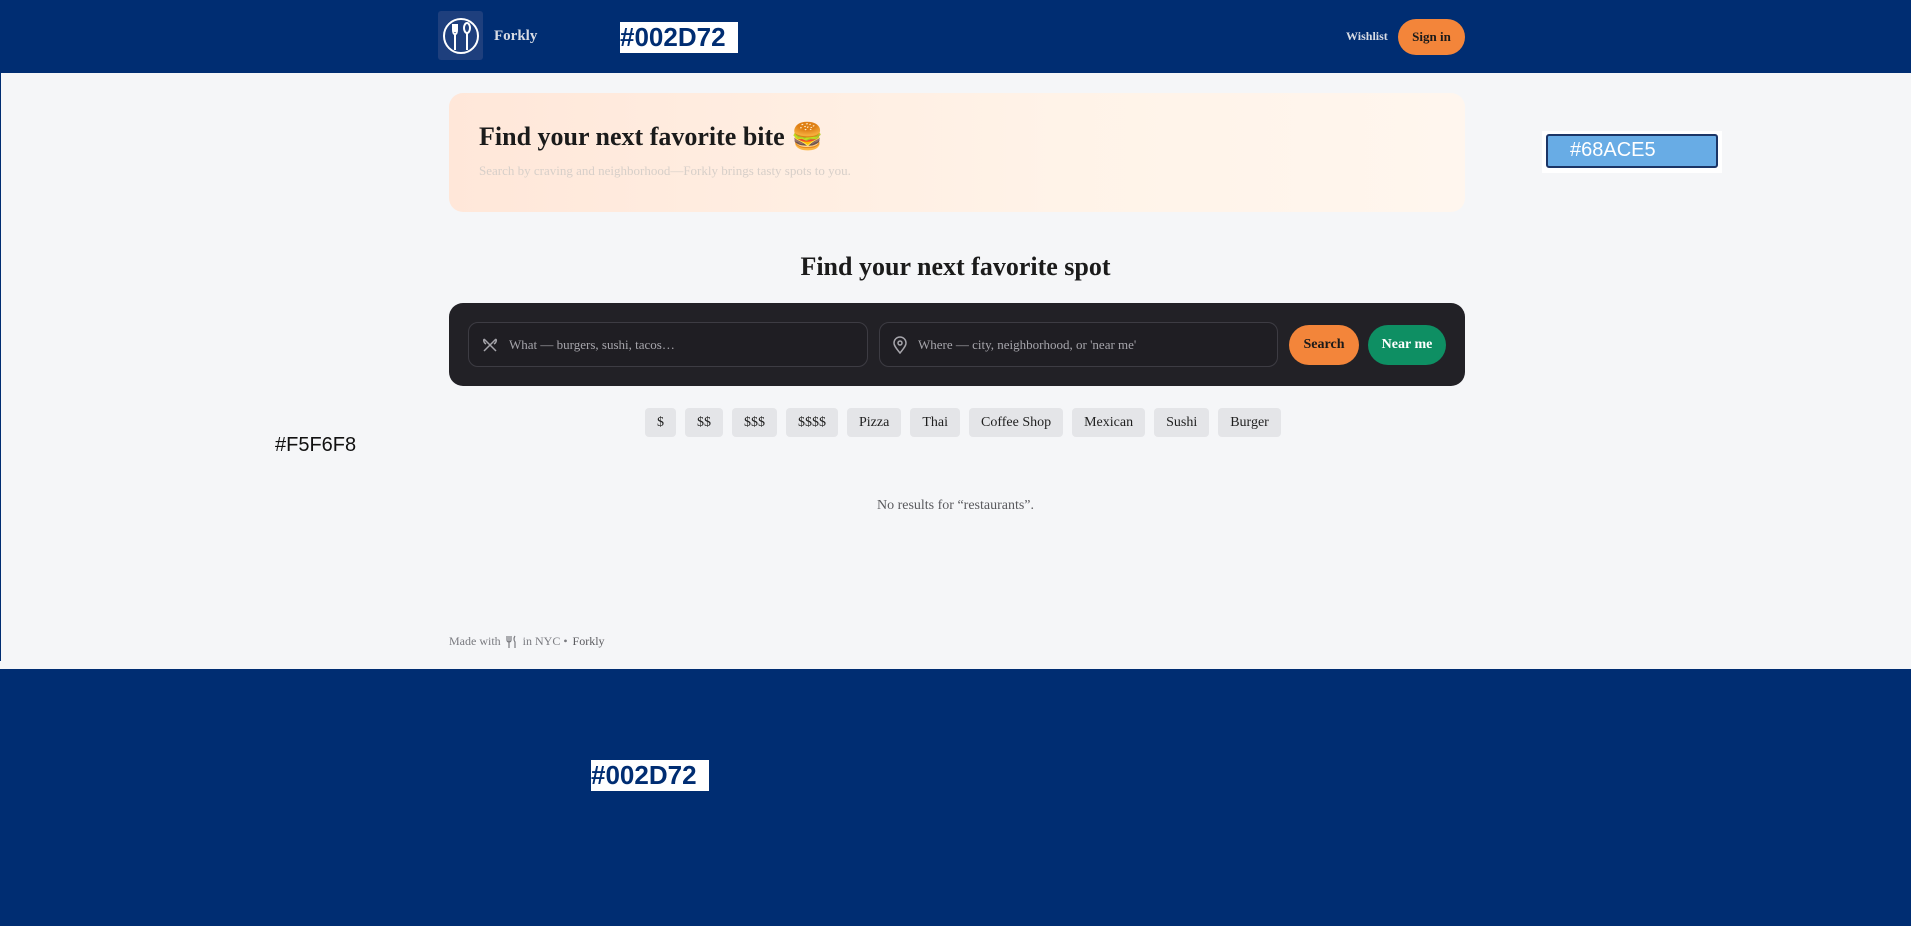  I want to click on near-me-button: Near me, so click(1407, 345).